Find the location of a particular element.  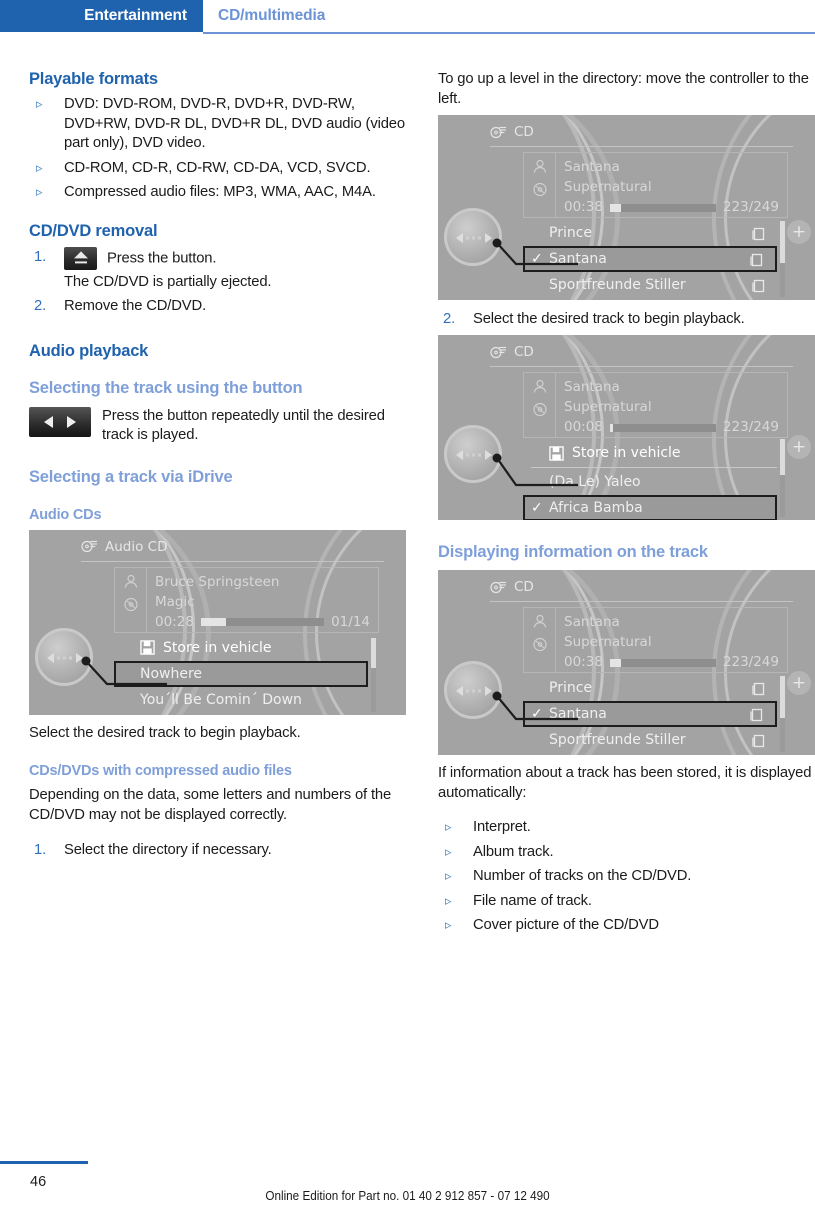

removal-steps-list-2: 2. Remove the CD/DVD. is located at coordinates (217, 306).